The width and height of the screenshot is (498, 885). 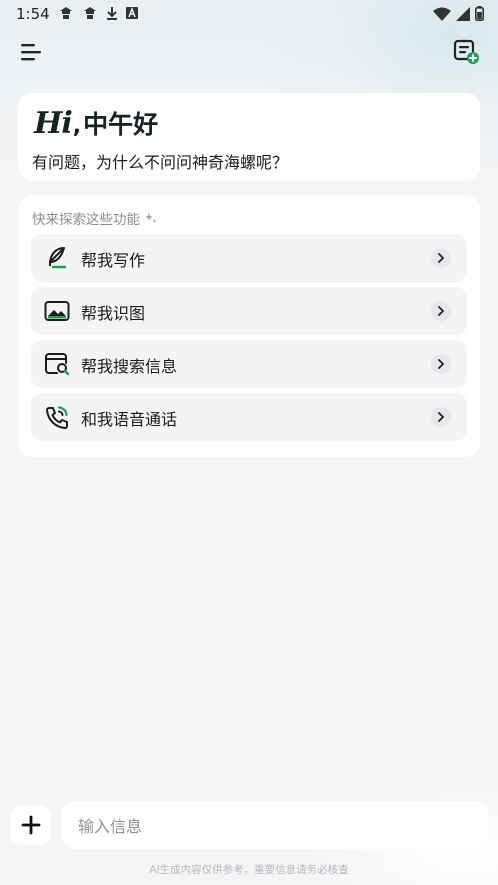 I want to click on status-time: 1:54, so click(x=33, y=14).